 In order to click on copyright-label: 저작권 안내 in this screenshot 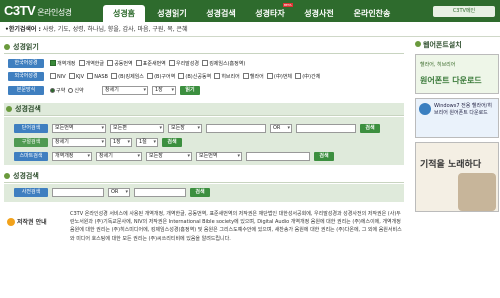, I will do `click(32, 222)`.